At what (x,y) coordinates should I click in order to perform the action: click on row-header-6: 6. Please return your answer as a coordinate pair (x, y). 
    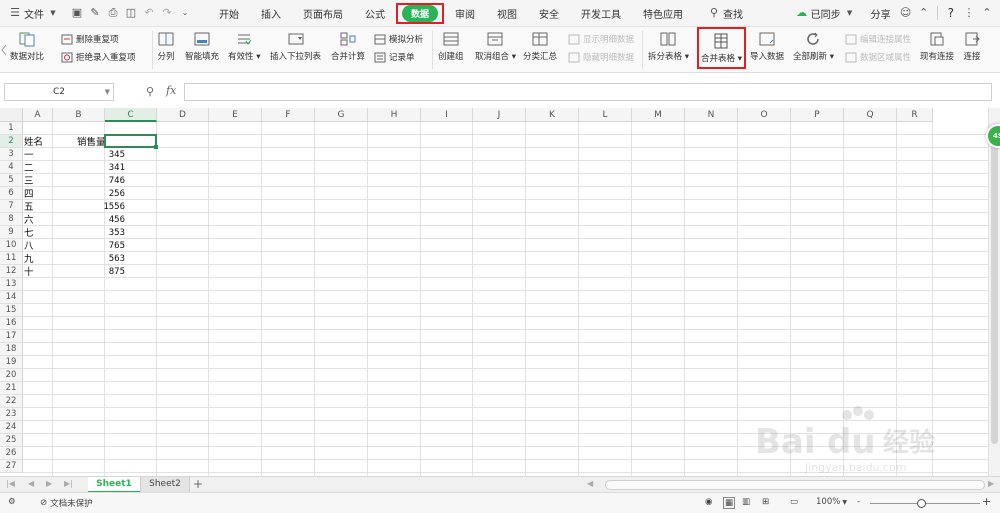
    Looking at the image, I should click on (11, 193).